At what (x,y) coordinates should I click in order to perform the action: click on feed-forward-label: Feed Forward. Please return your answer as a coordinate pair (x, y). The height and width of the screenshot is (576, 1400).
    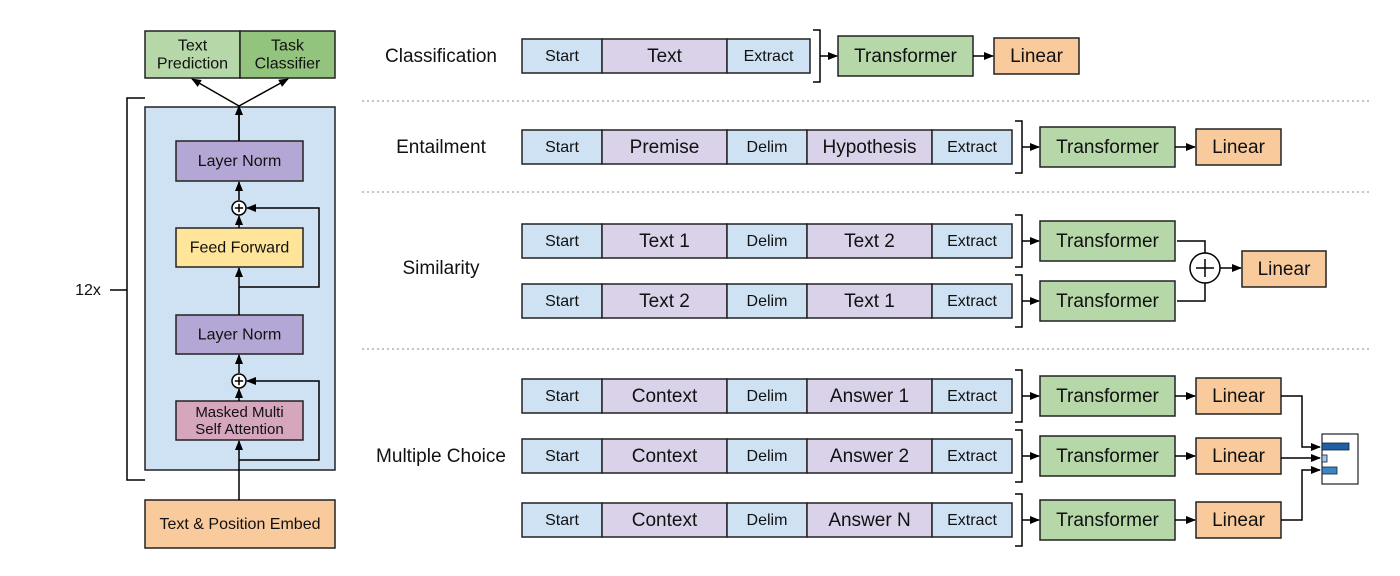
    Looking at the image, I should click on (240, 247).